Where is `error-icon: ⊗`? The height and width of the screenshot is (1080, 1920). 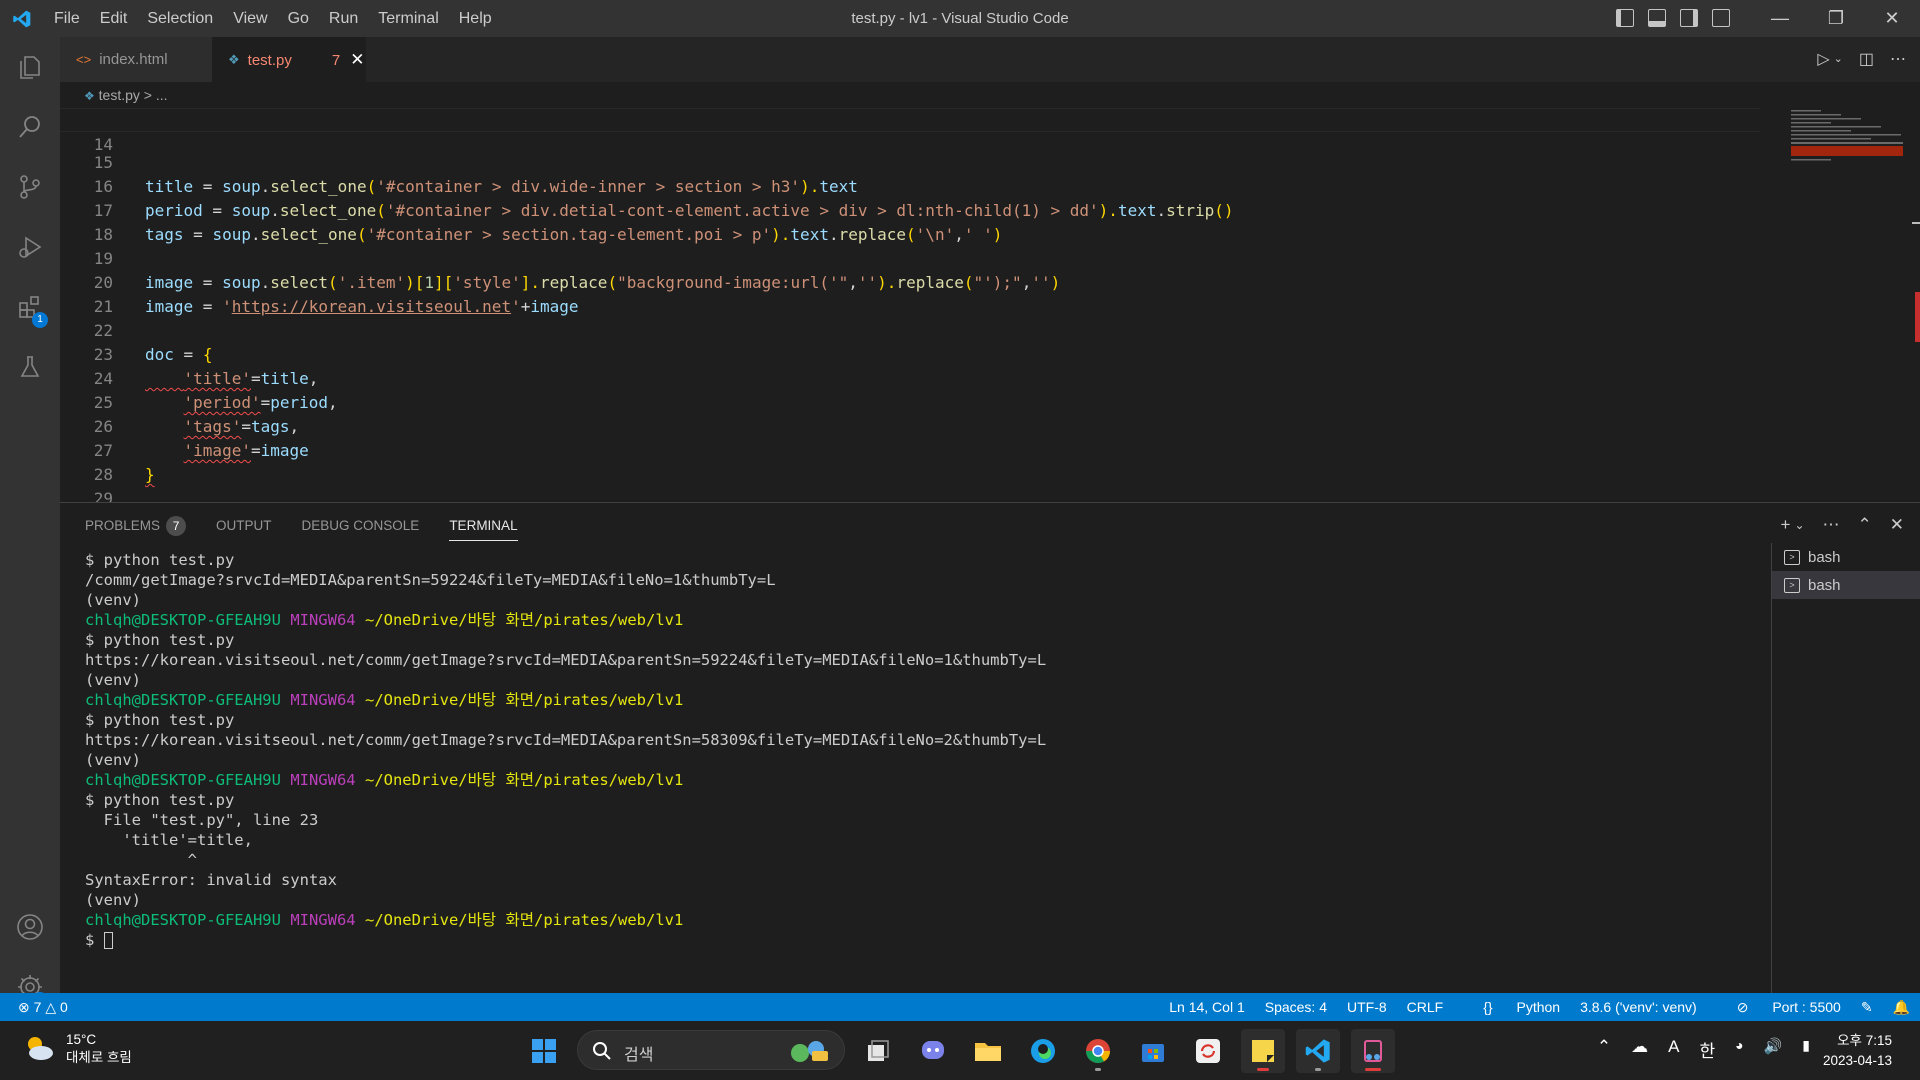
error-icon: ⊗ is located at coordinates (24, 1007).